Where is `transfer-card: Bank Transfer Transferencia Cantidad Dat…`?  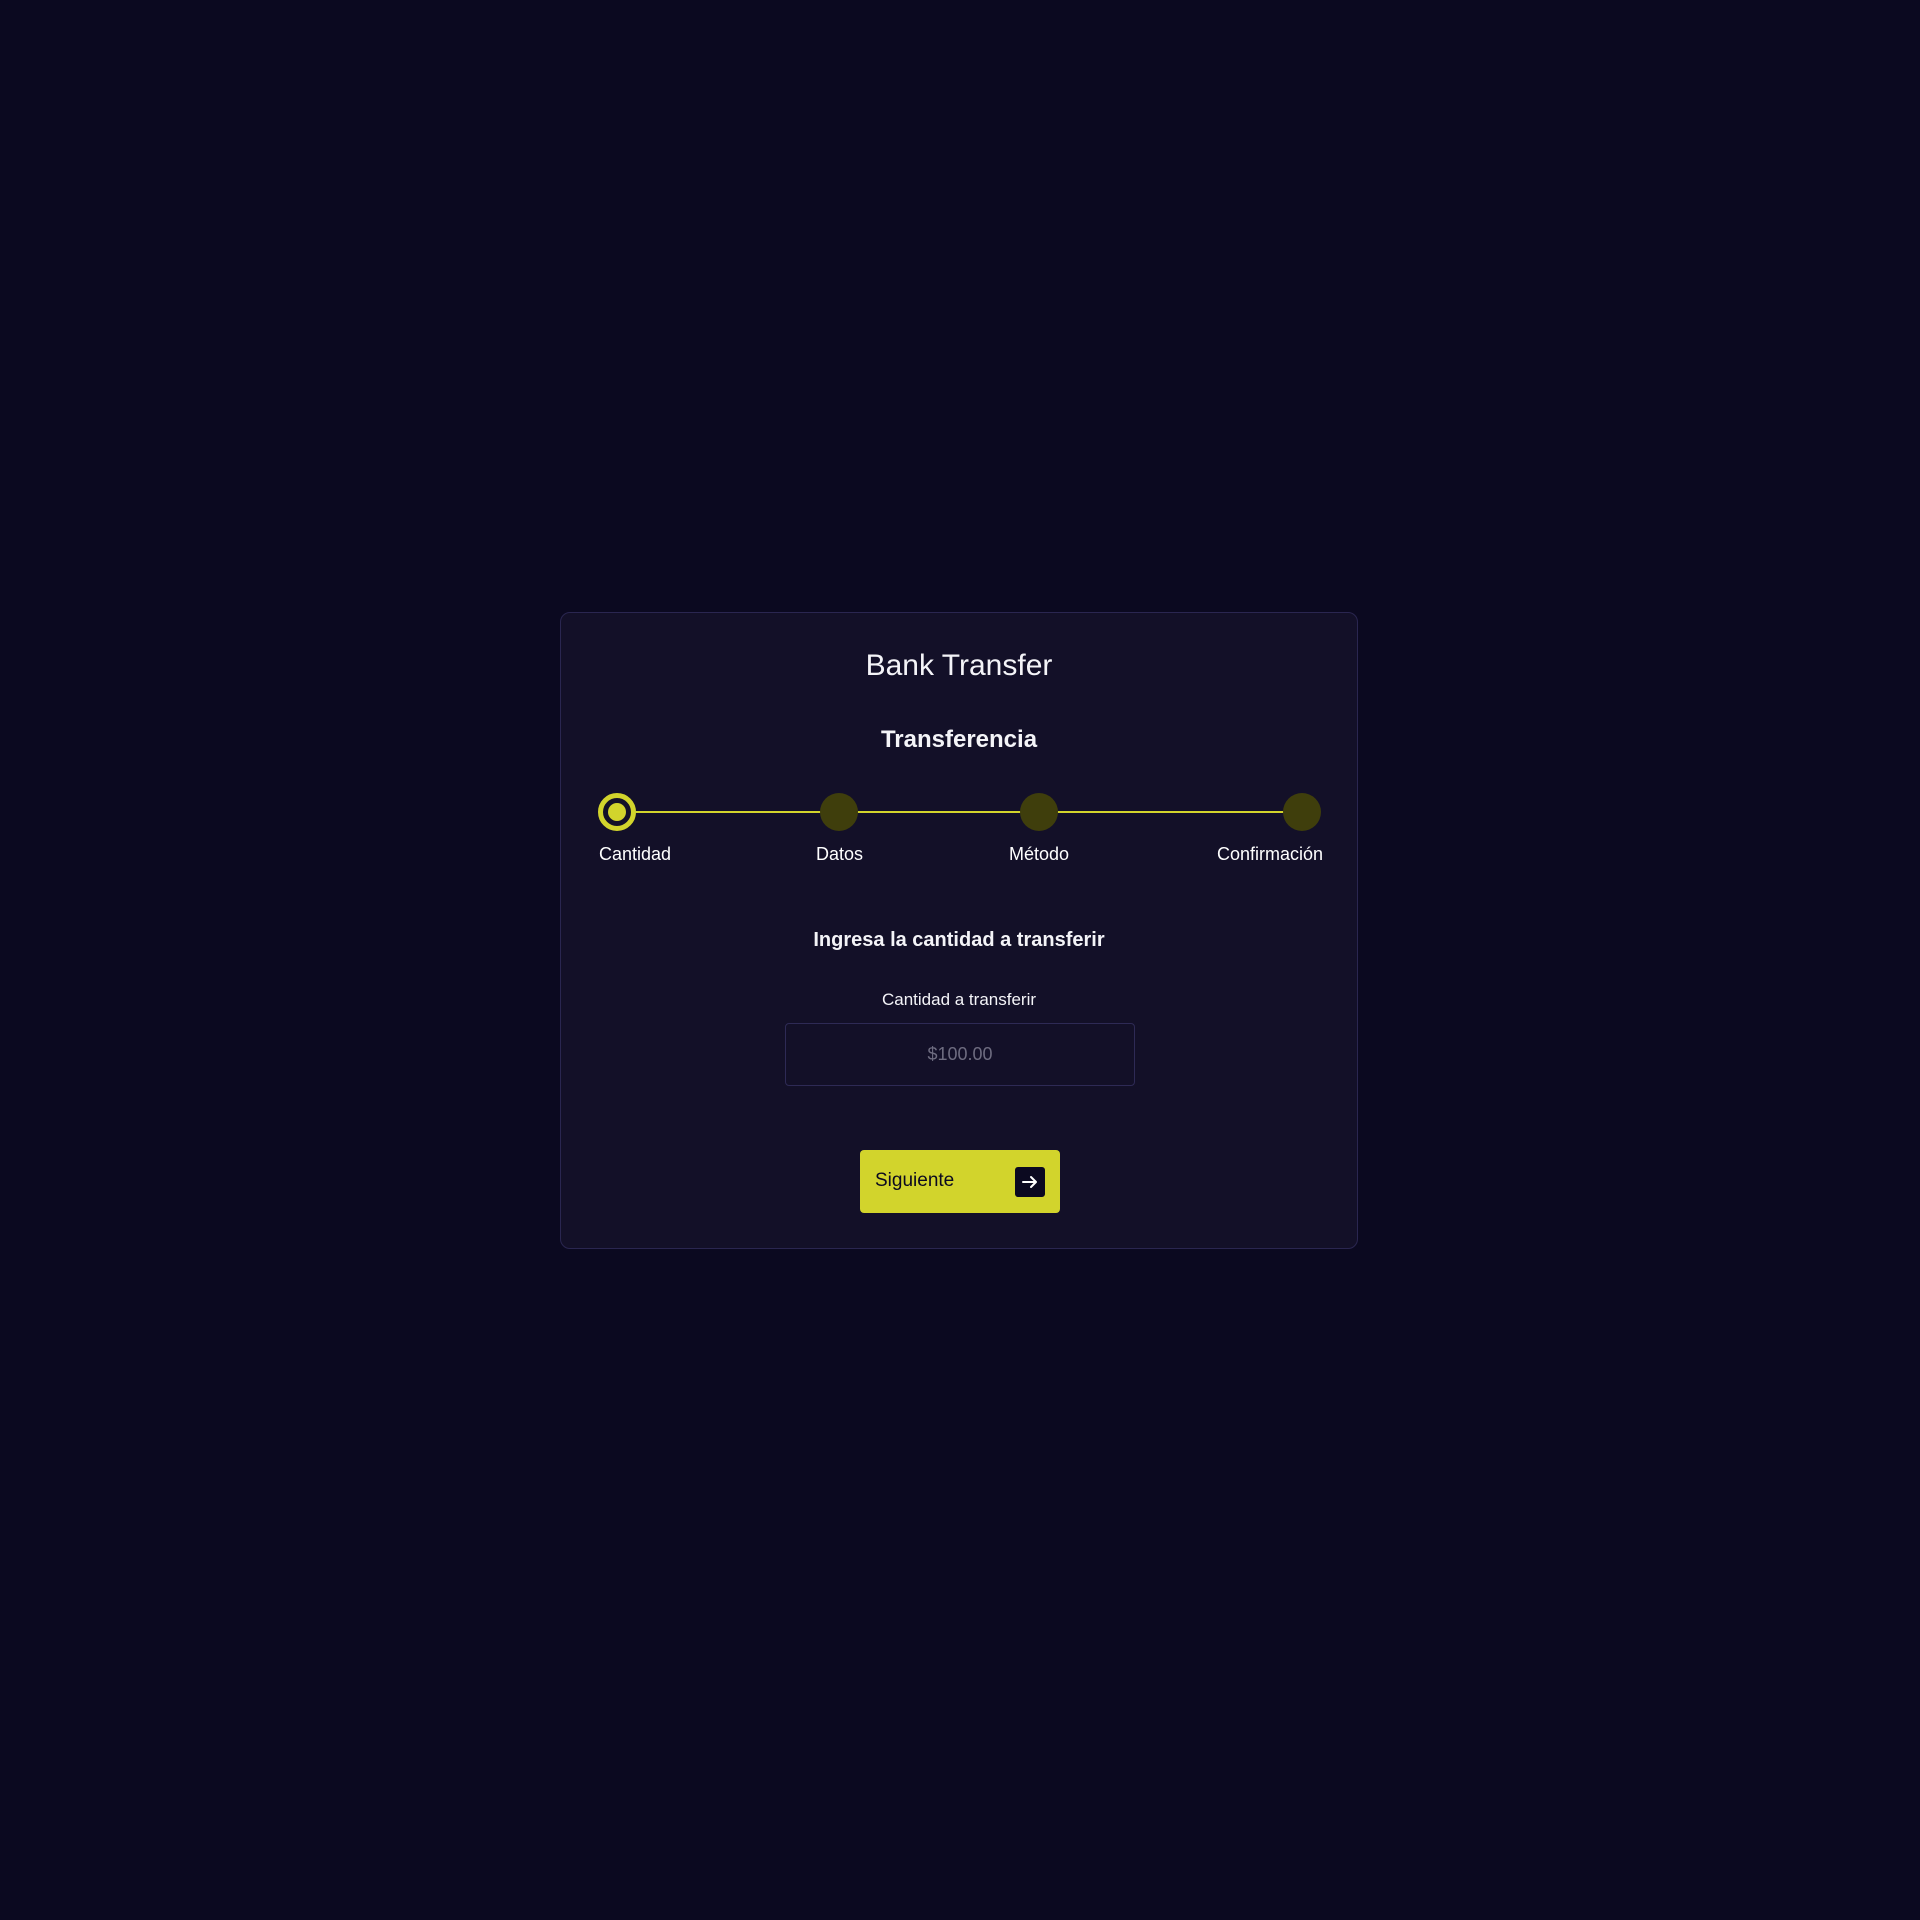
transfer-card: Bank Transfer Transferencia Cantidad Dat… is located at coordinates (959, 930).